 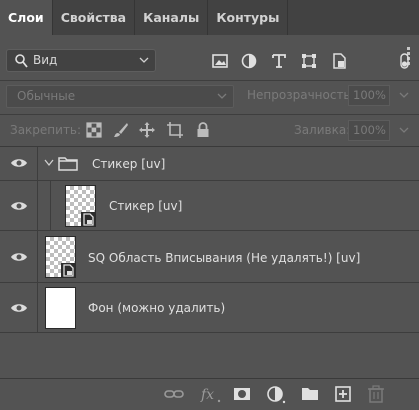 I want to click on link-layers-icon, so click(x=174, y=394).